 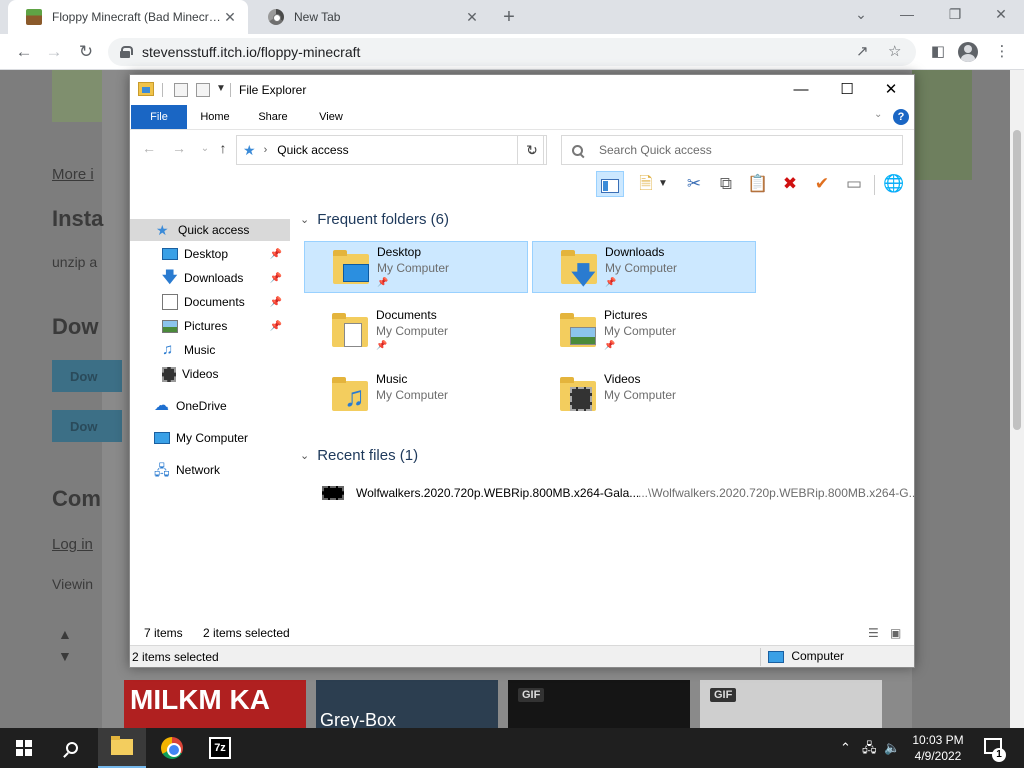 I want to click on folder-tile-music: ♫ Music My Computer, so click(x=416, y=395).